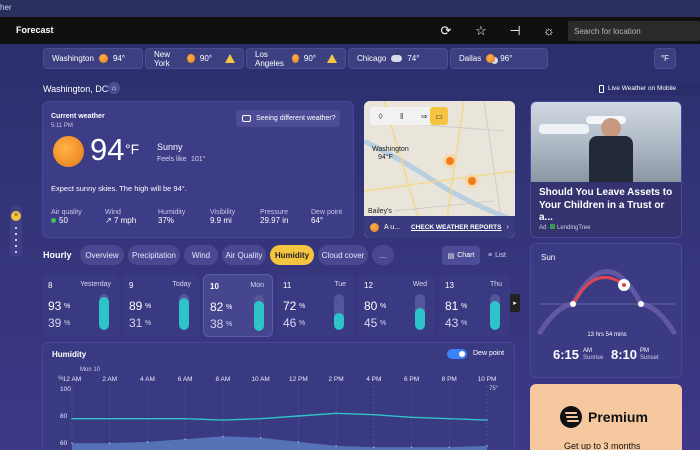  I want to click on stat-label: Wind, so click(113, 212).